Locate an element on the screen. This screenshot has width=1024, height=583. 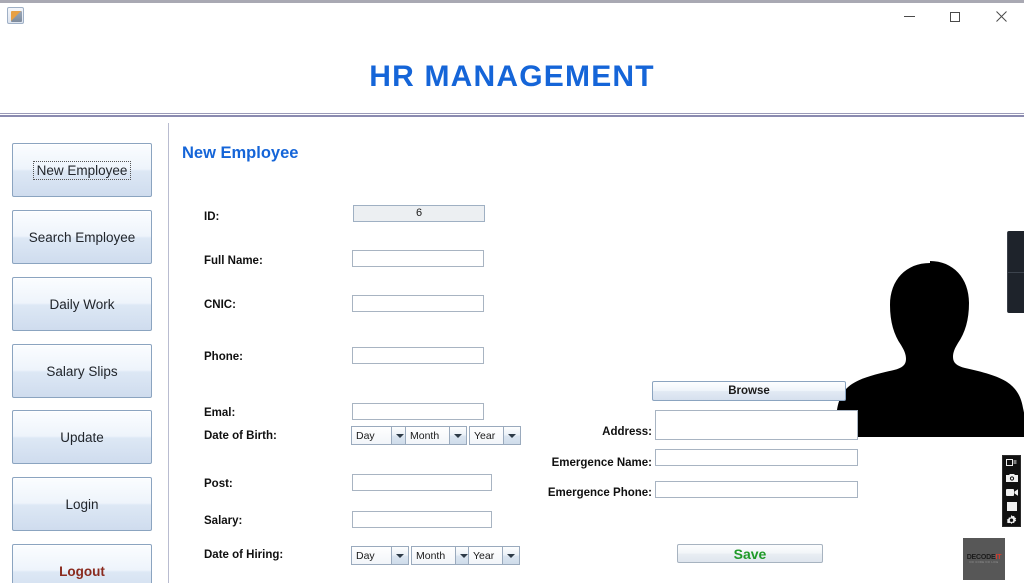
app-icon is located at coordinates (15, 15).